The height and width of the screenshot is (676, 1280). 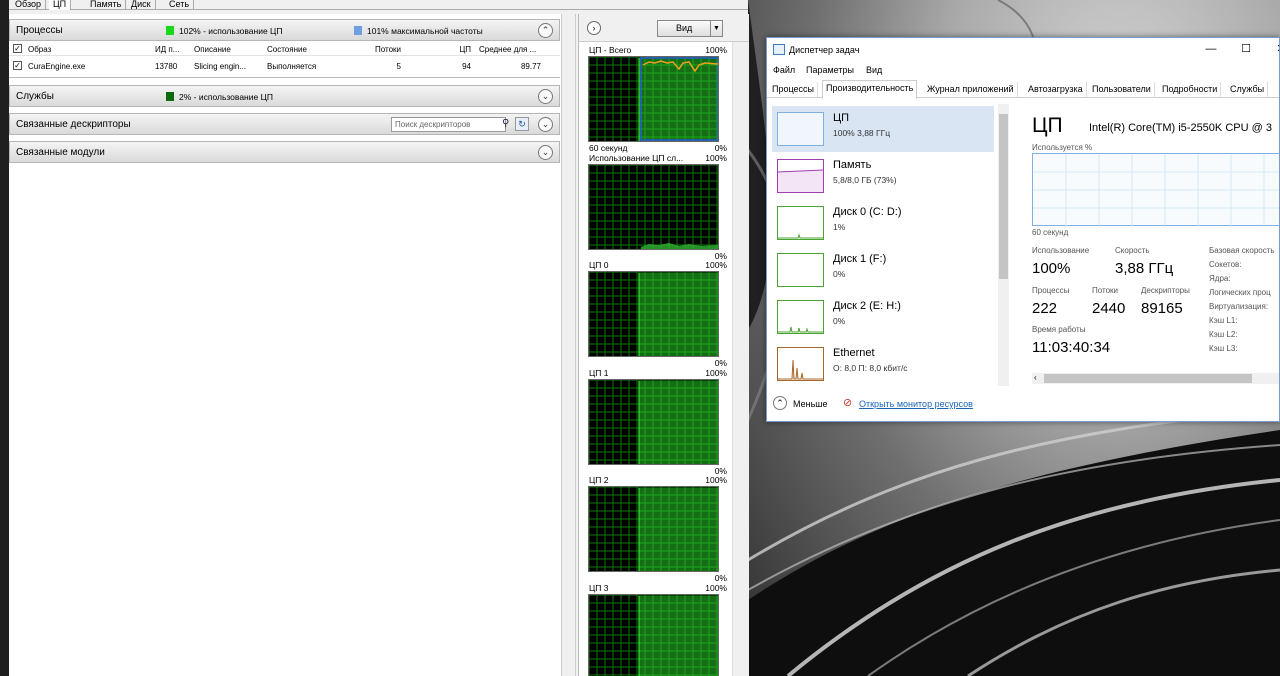 I want to click on graph-pane-toolbar: › Вид ▼, so click(x=664, y=28).